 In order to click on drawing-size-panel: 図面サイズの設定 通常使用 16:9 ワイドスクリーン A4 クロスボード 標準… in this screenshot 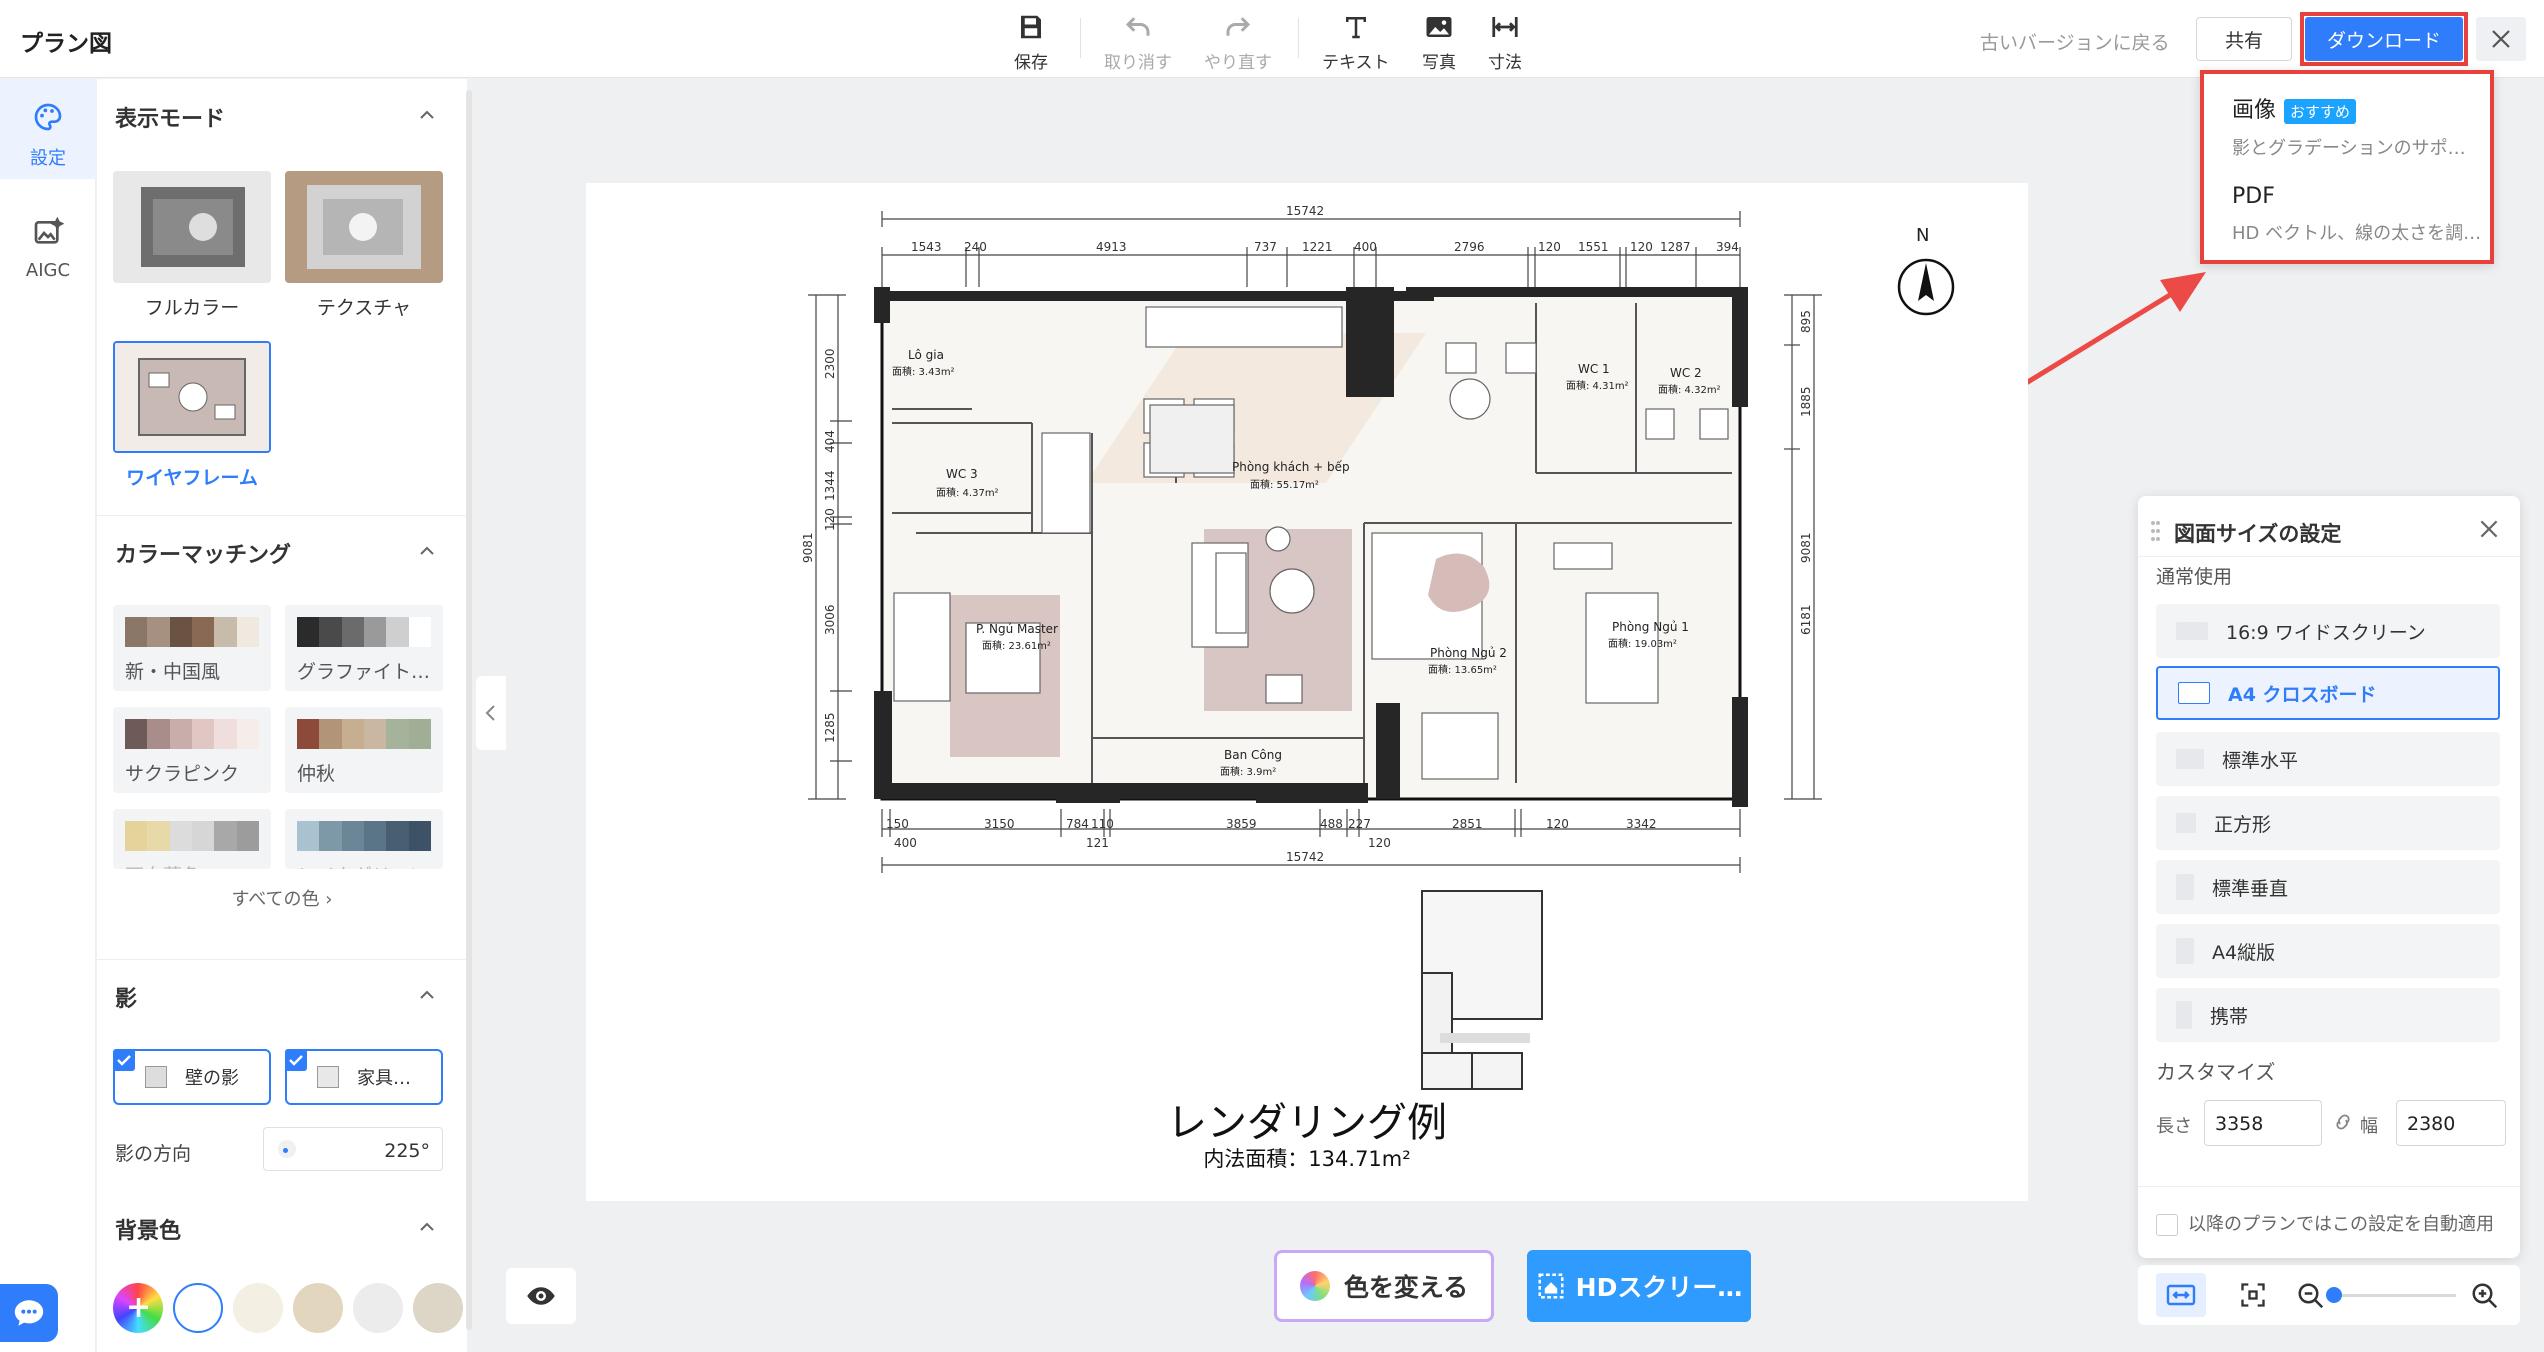, I will do `click(2329, 877)`.